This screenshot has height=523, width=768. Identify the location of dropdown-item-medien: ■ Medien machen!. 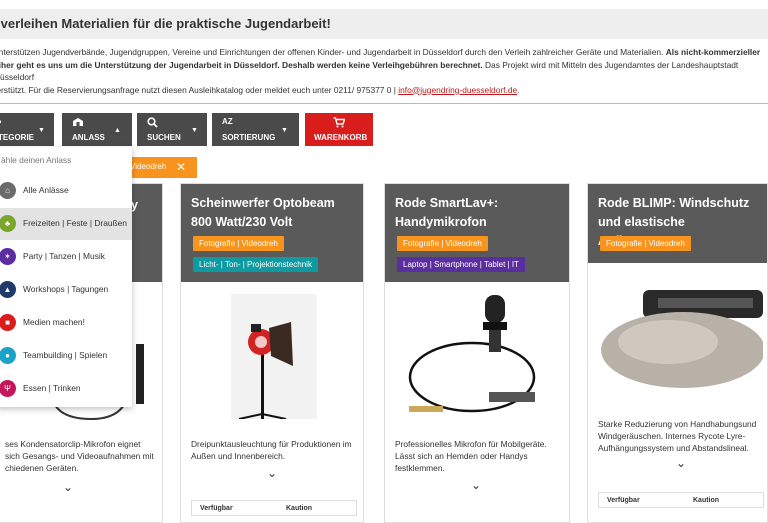
(66, 323).